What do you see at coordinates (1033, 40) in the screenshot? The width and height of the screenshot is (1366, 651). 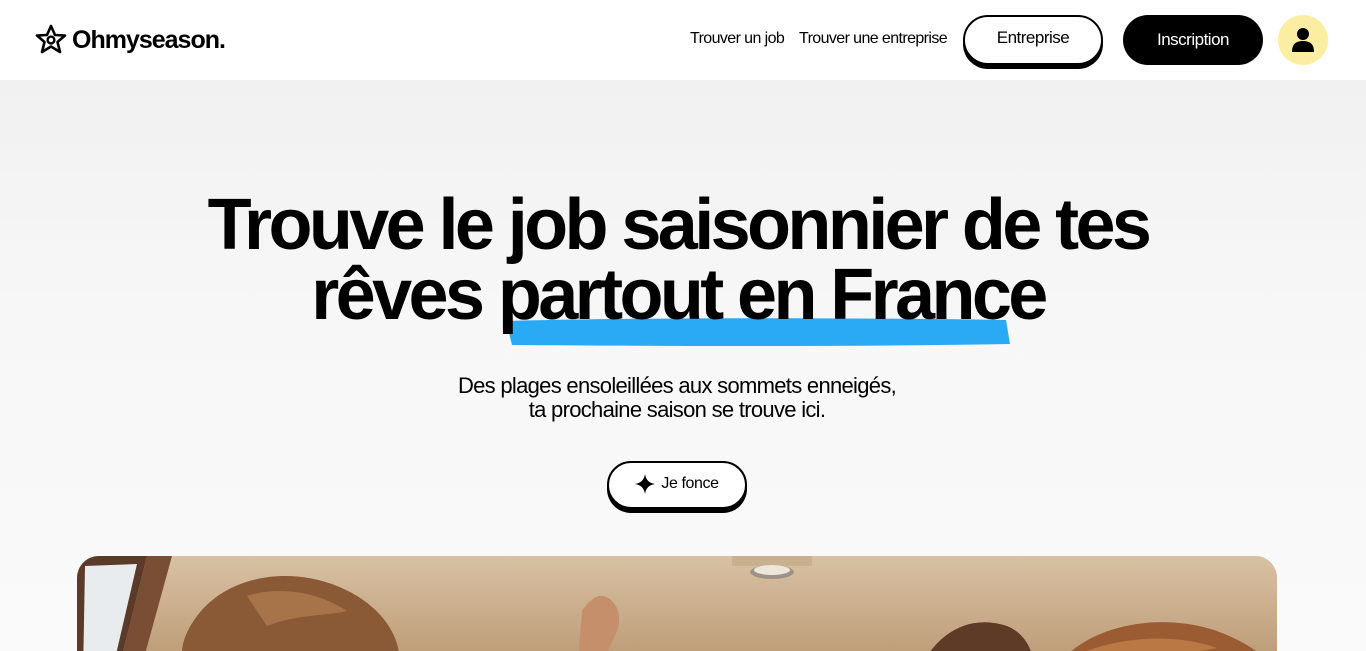 I see `entreprise-button: Entreprise` at bounding box center [1033, 40].